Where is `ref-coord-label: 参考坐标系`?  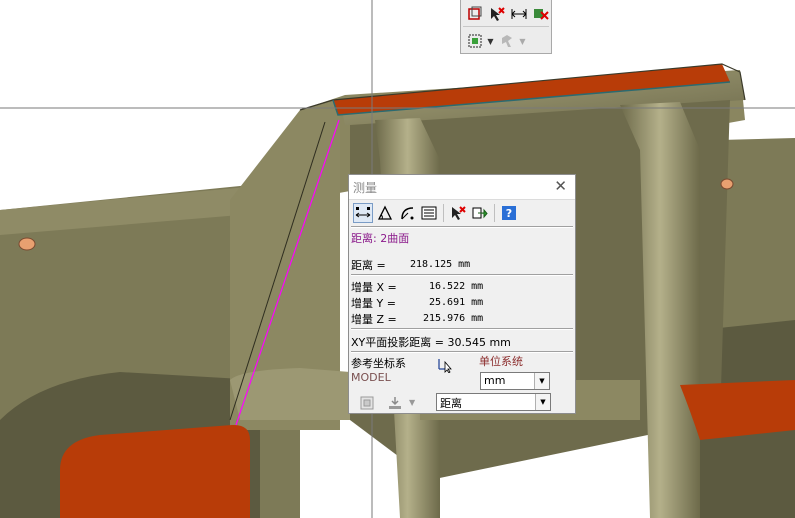 ref-coord-label: 参考坐标系 is located at coordinates (378, 363).